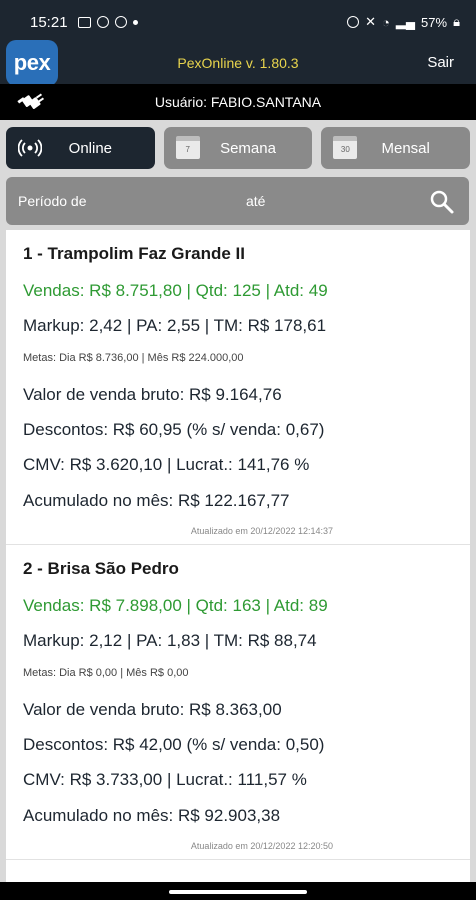 The height and width of the screenshot is (900, 476). What do you see at coordinates (90, 148) in the screenshot?
I see `tab-online-label: Online` at bounding box center [90, 148].